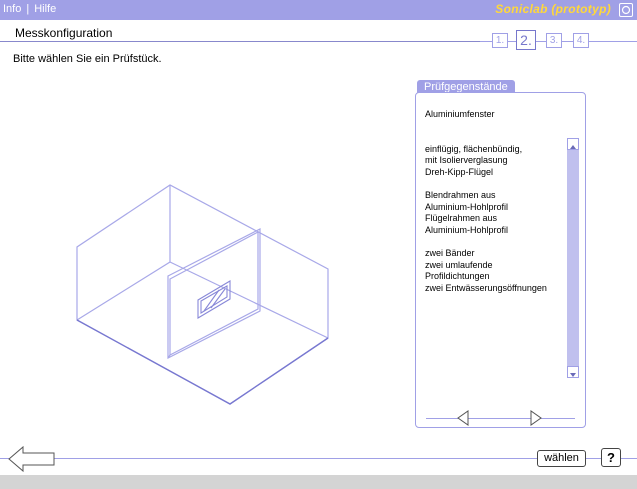  What do you see at coordinates (561, 458) in the screenshot?
I see `choose-button: wählen` at bounding box center [561, 458].